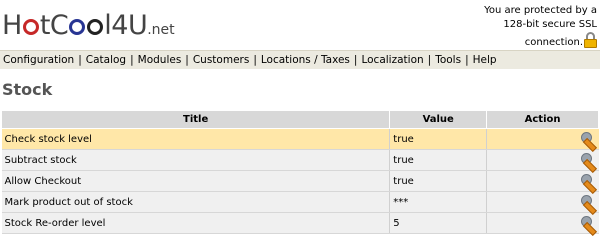  I want to click on column-header-action: Action, so click(542, 119).